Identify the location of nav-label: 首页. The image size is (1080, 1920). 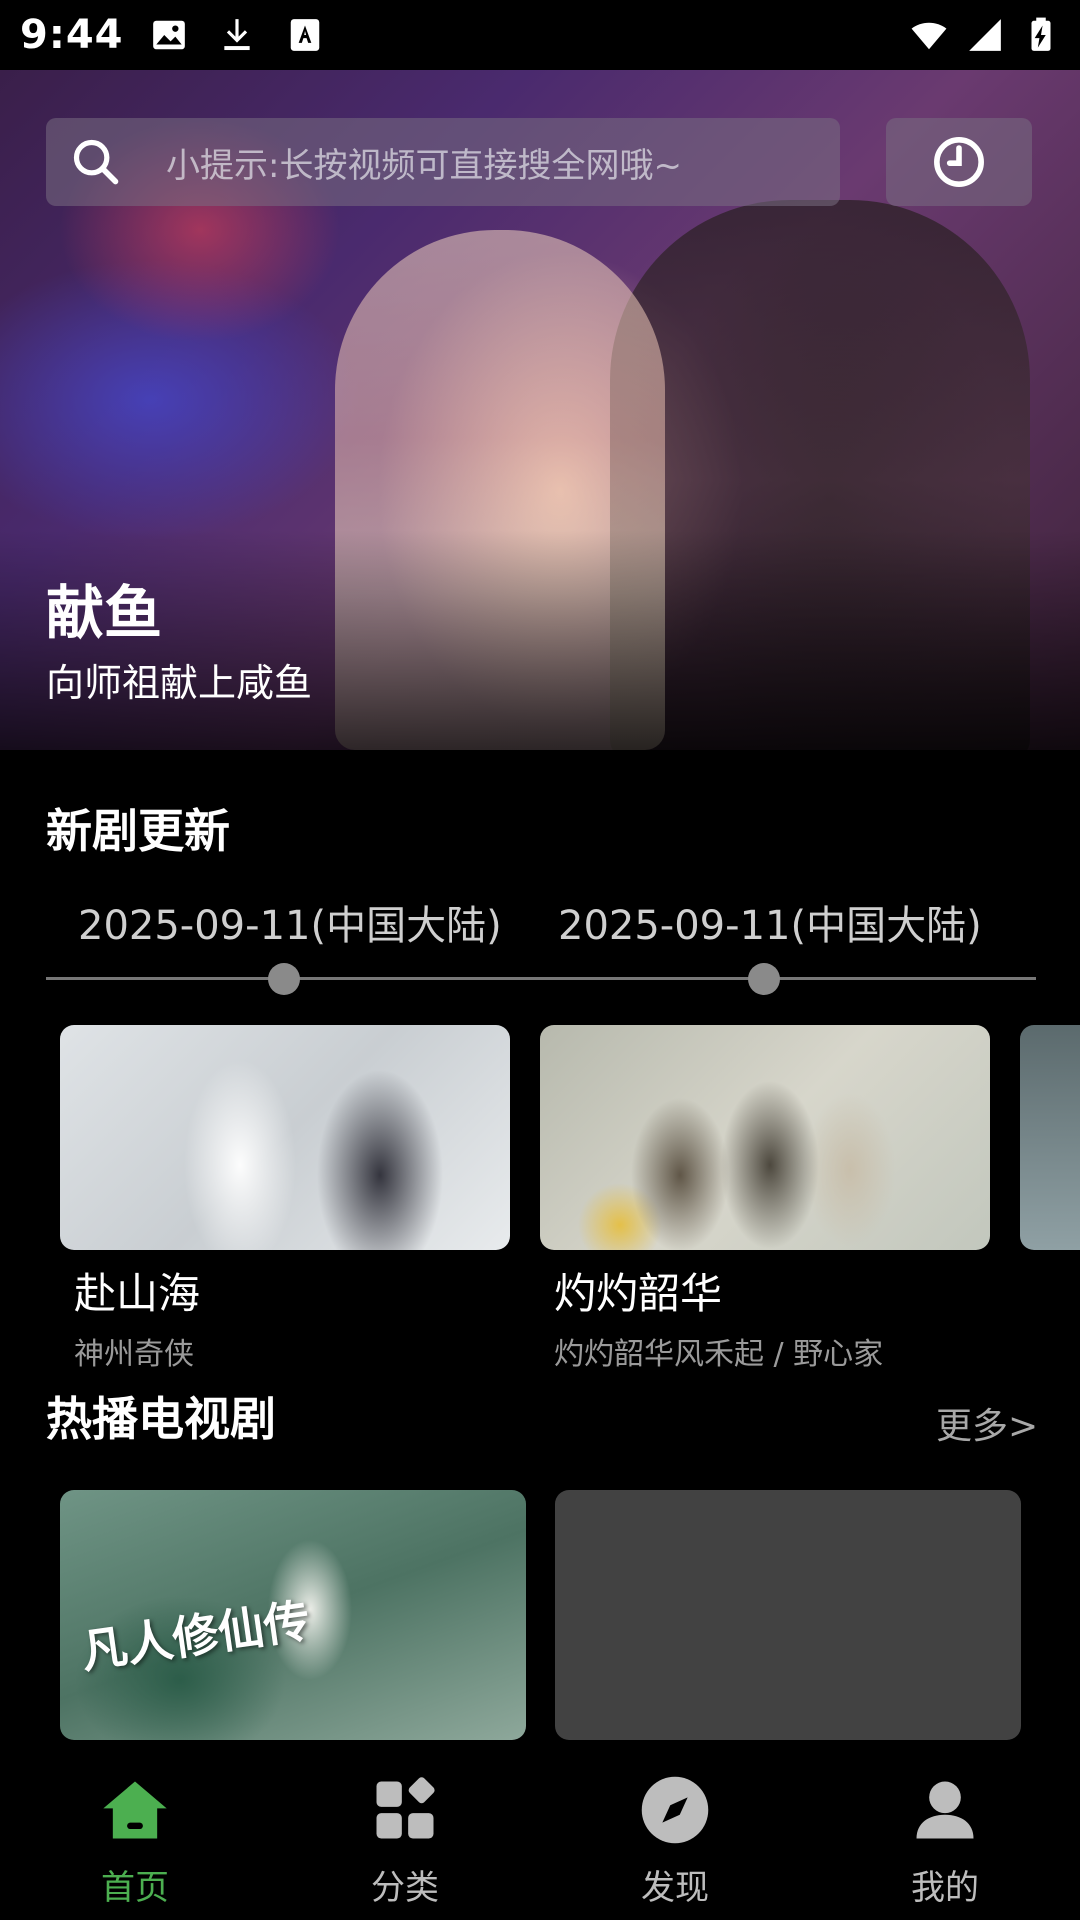
(135, 1888).